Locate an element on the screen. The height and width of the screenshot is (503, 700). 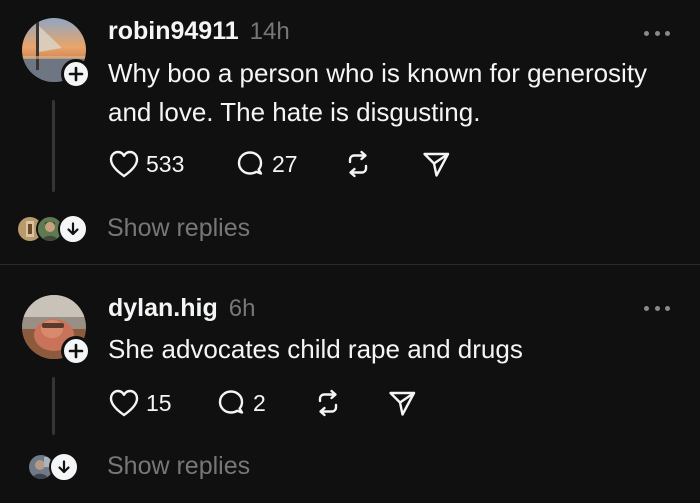
like-count: 15 is located at coordinates (159, 402).